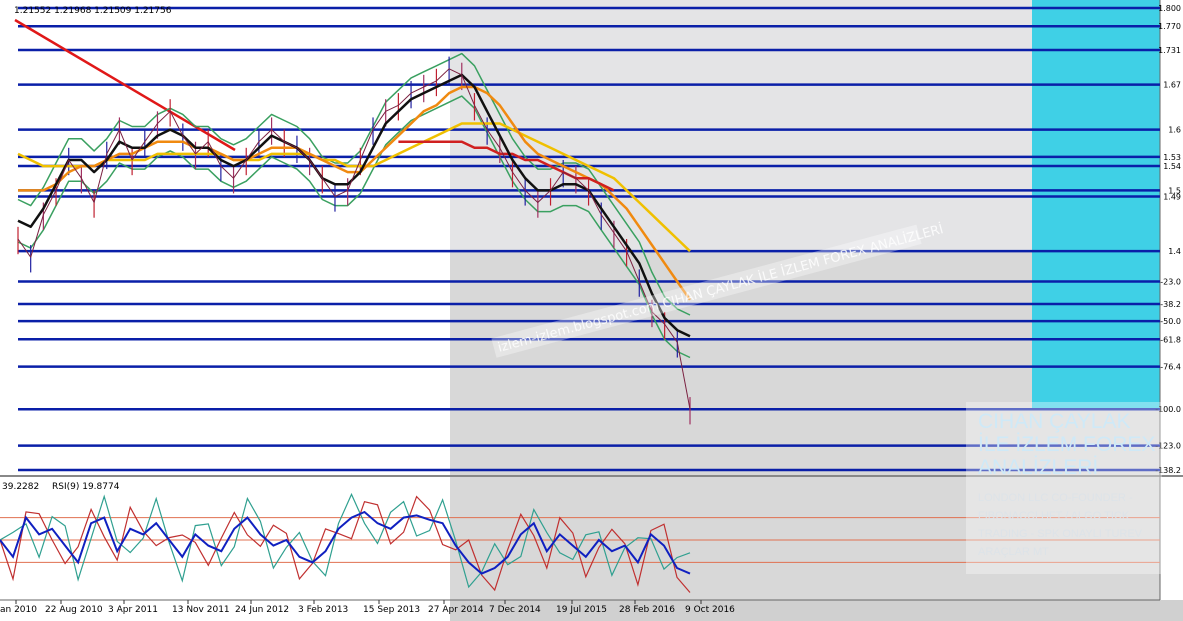  I want to click on x-tick-label: 7 Dec 2014, so click(515, 610).